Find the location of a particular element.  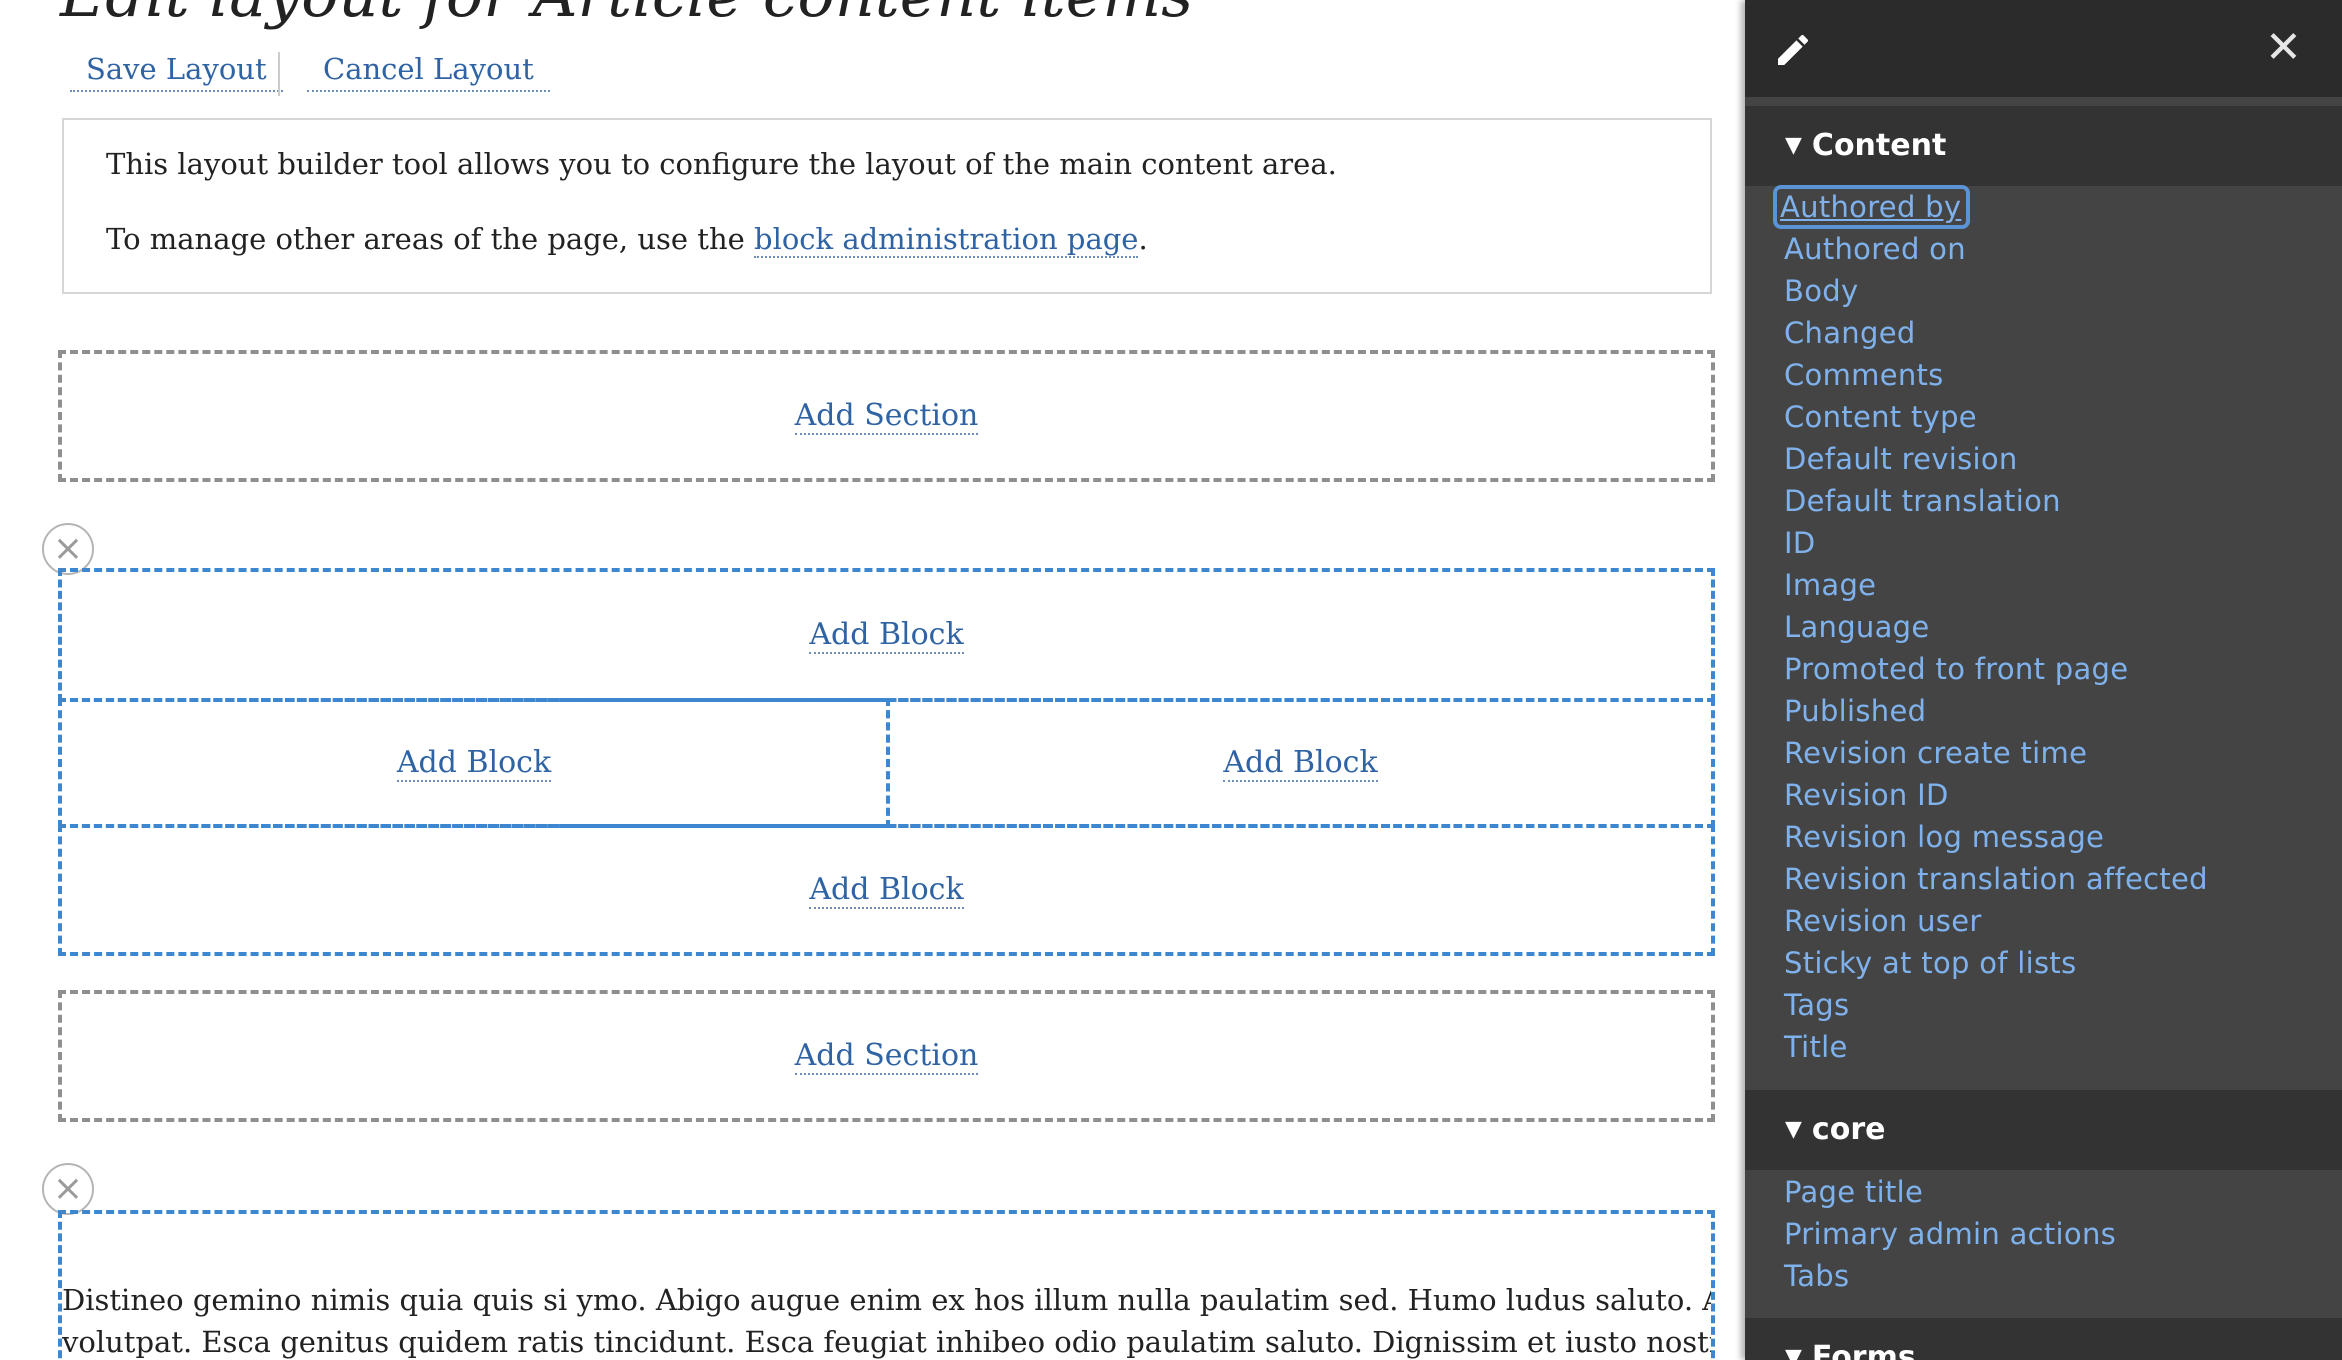

group-label-core: core is located at coordinates (1848, 1129).